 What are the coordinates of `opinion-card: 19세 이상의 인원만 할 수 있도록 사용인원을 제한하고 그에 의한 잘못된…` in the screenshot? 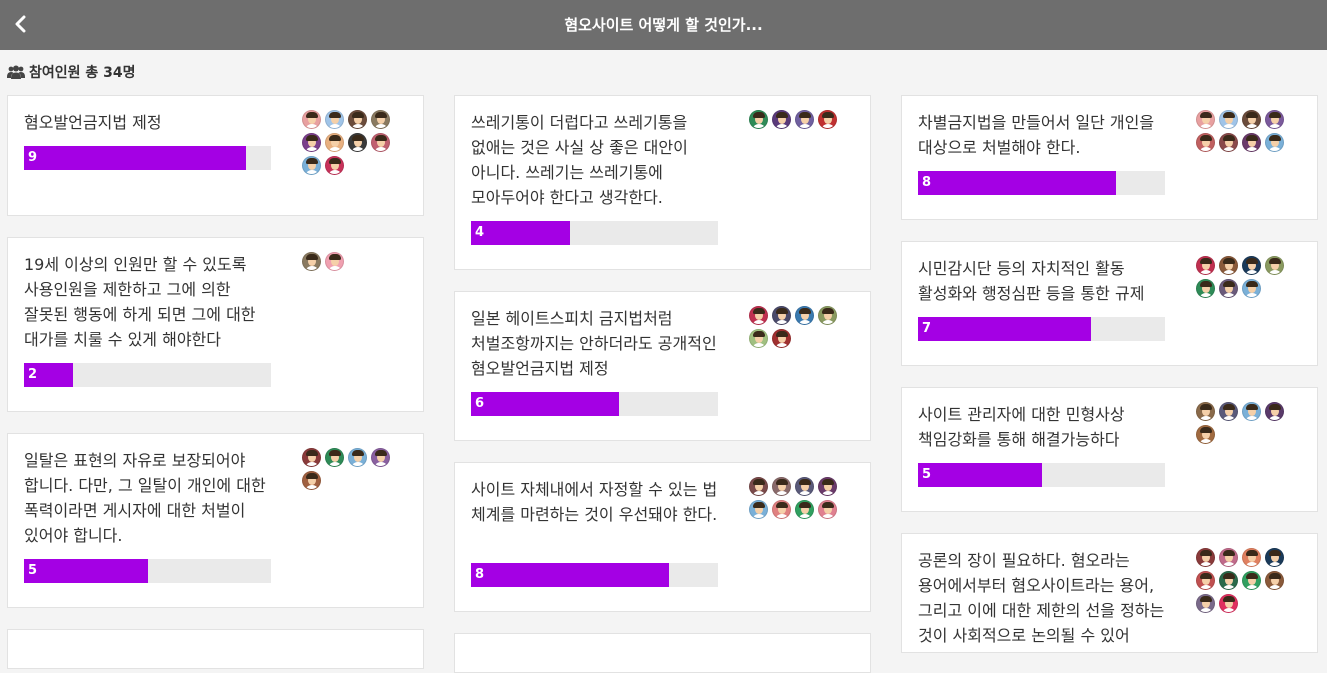 It's located at (215, 324).